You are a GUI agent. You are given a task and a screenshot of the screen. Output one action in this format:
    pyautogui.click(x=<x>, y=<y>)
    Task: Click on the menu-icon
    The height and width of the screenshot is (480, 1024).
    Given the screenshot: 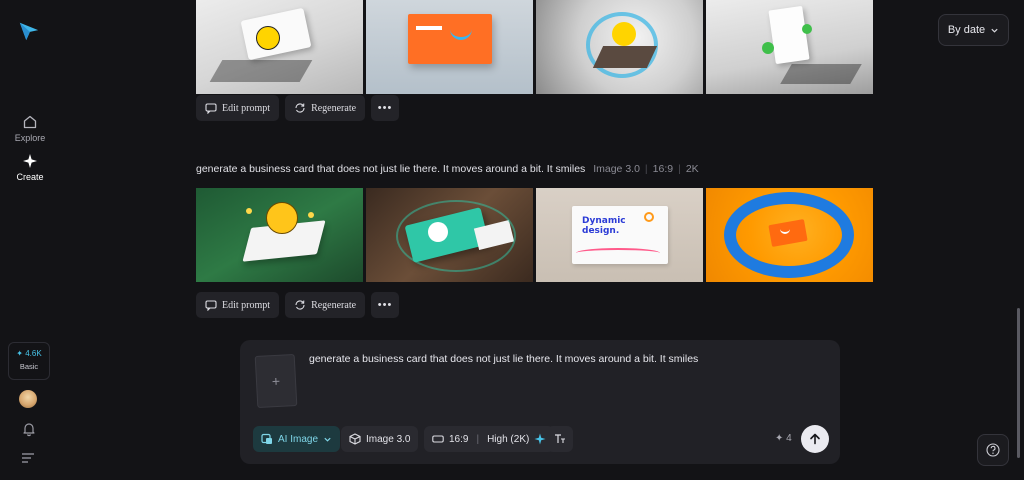 What is the action you would take?
    pyautogui.click(x=29, y=458)
    